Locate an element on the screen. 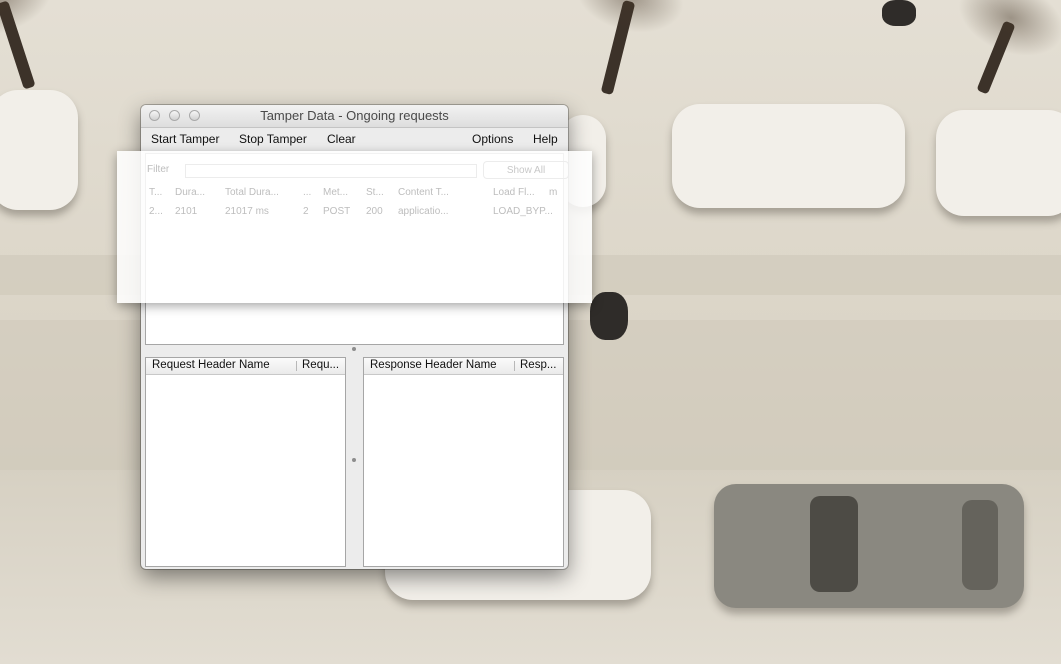 The height and width of the screenshot is (664, 1061). window-titlebar: Tamper Data - Ongoing requests is located at coordinates (354, 116).